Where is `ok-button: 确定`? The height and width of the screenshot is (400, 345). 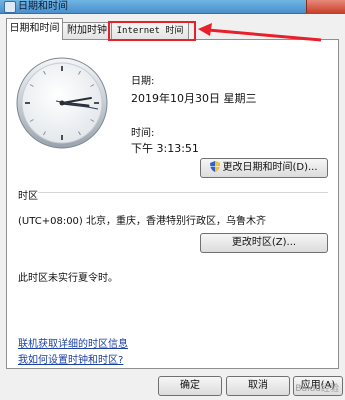 ok-button: 确定 is located at coordinates (190, 386).